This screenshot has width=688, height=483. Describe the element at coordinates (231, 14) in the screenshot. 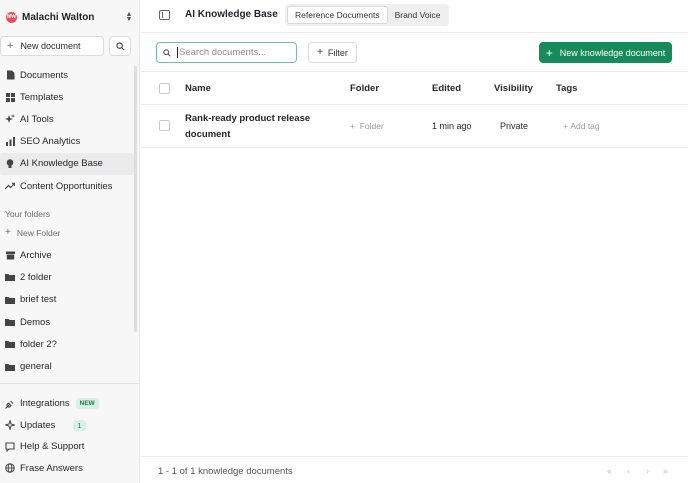

I see `page-title: AI Knowledge Base` at that location.